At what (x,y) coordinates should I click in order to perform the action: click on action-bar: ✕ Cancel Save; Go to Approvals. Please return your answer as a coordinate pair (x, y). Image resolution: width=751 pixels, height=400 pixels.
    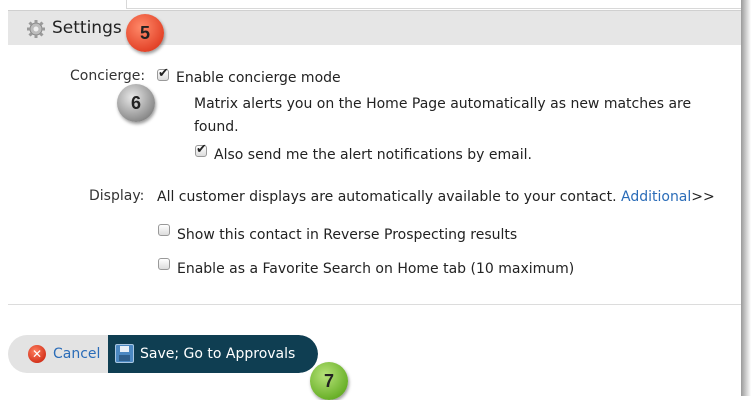
    Looking at the image, I should click on (163, 354).